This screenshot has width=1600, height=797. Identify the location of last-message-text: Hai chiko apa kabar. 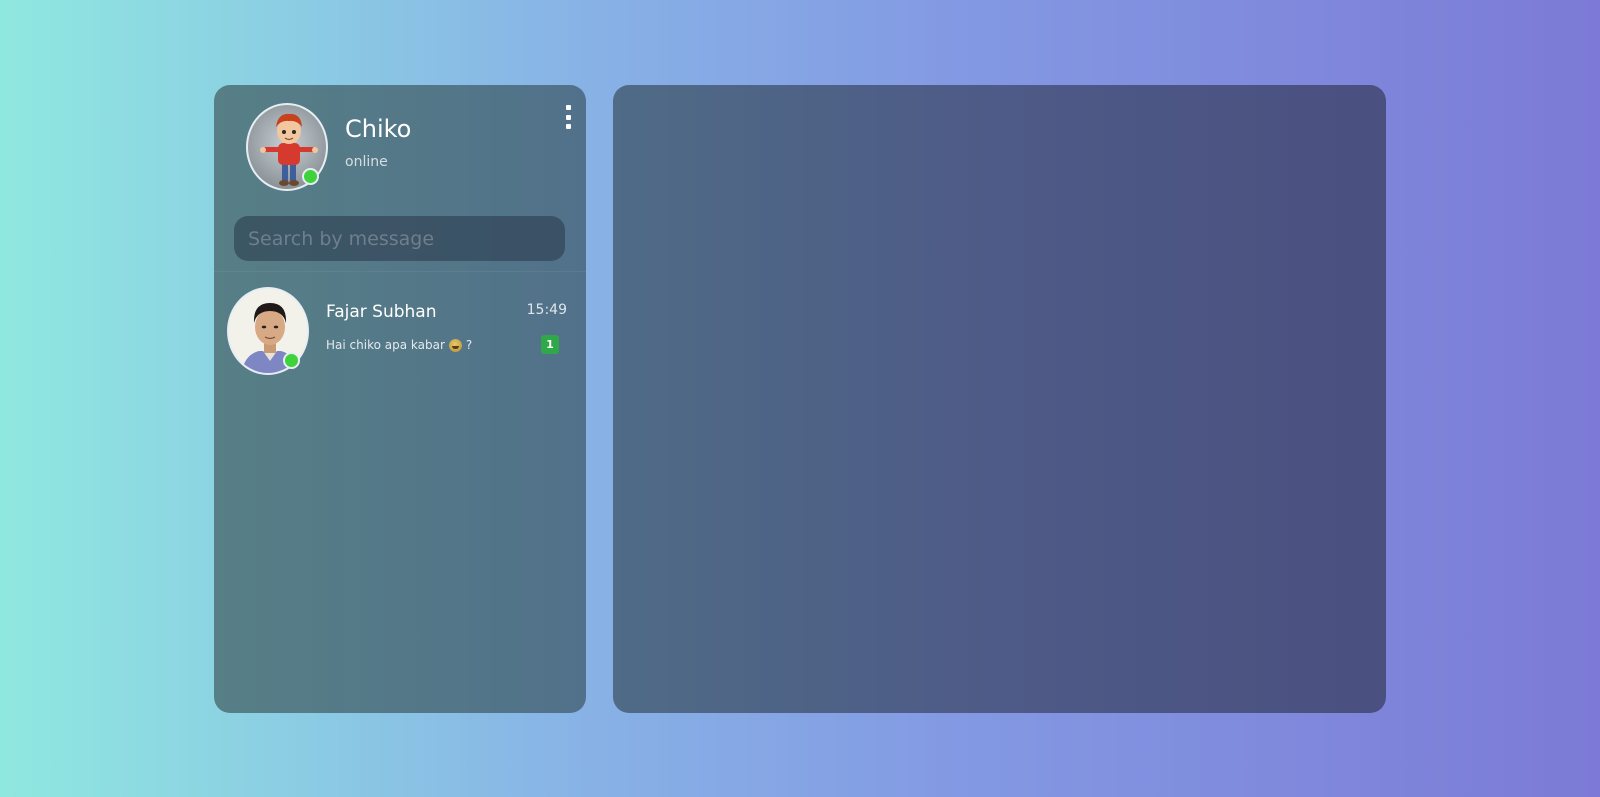
(385, 345).